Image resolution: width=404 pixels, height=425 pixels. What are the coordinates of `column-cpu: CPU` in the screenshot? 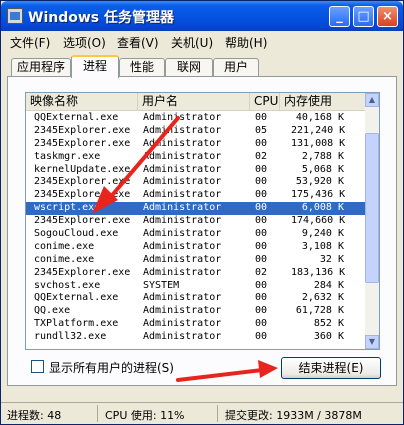 It's located at (265, 102).